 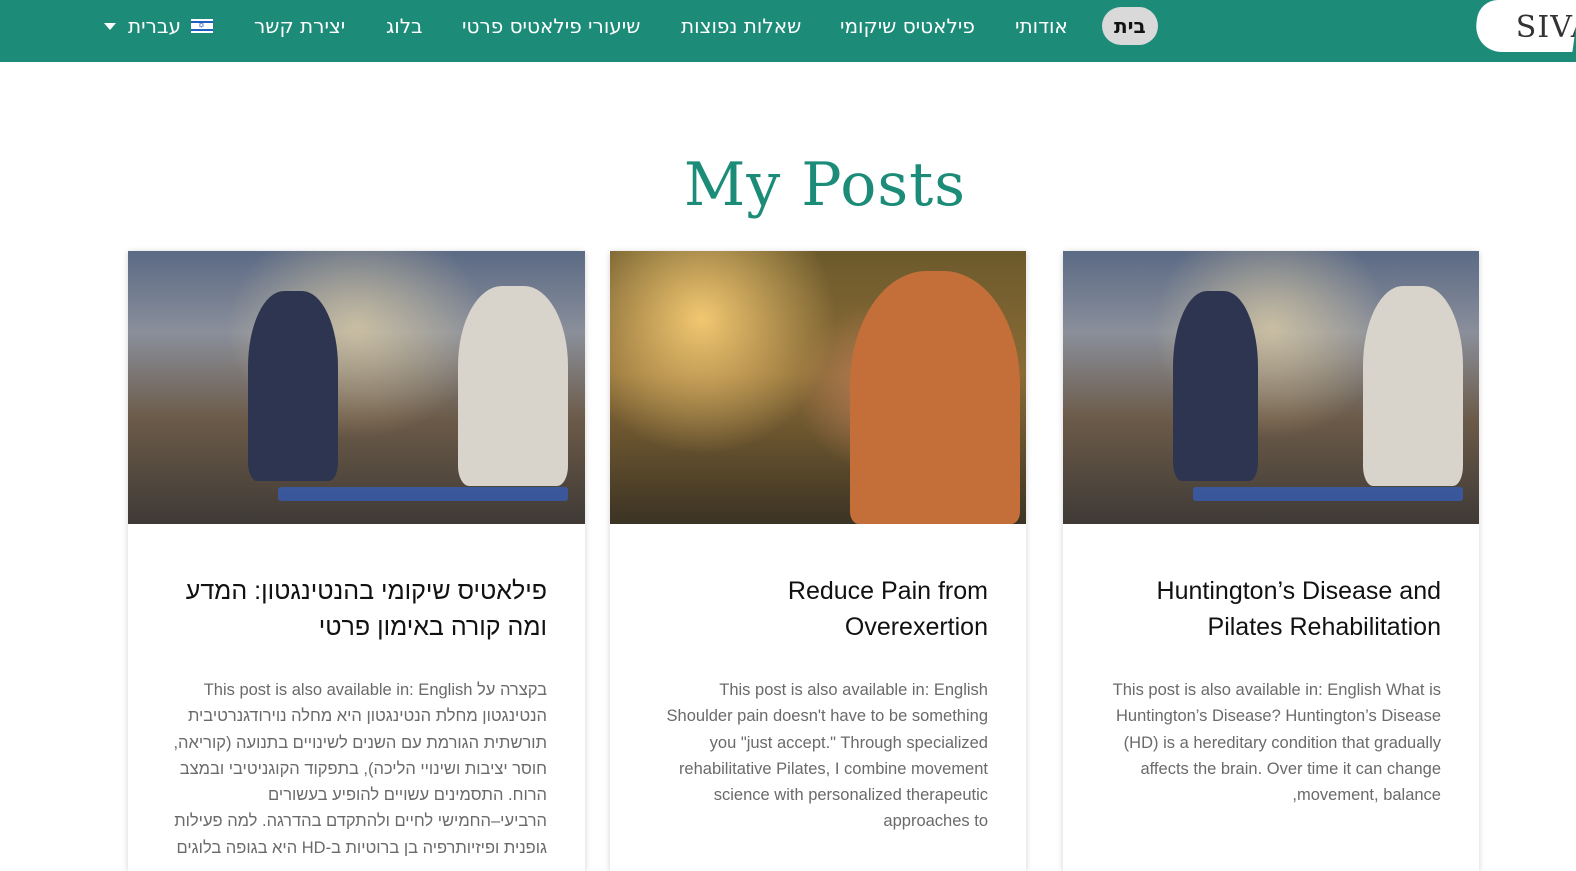 I want to click on post-title: Reduce Pain from Overexertion, so click(x=888, y=609).